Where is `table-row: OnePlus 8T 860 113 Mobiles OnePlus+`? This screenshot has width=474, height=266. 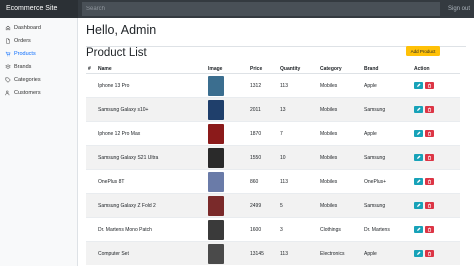
table-row: OnePlus 8T 860 113 Mobiles OnePlus+ is located at coordinates (273, 181).